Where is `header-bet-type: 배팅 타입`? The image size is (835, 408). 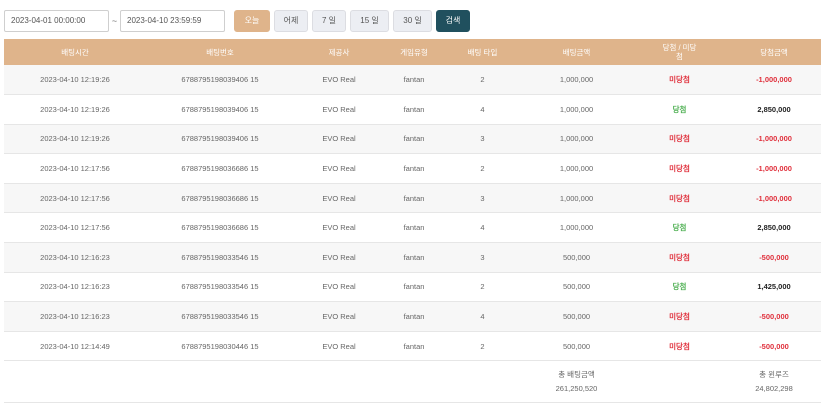 header-bet-type: 배팅 타입 is located at coordinates (482, 52).